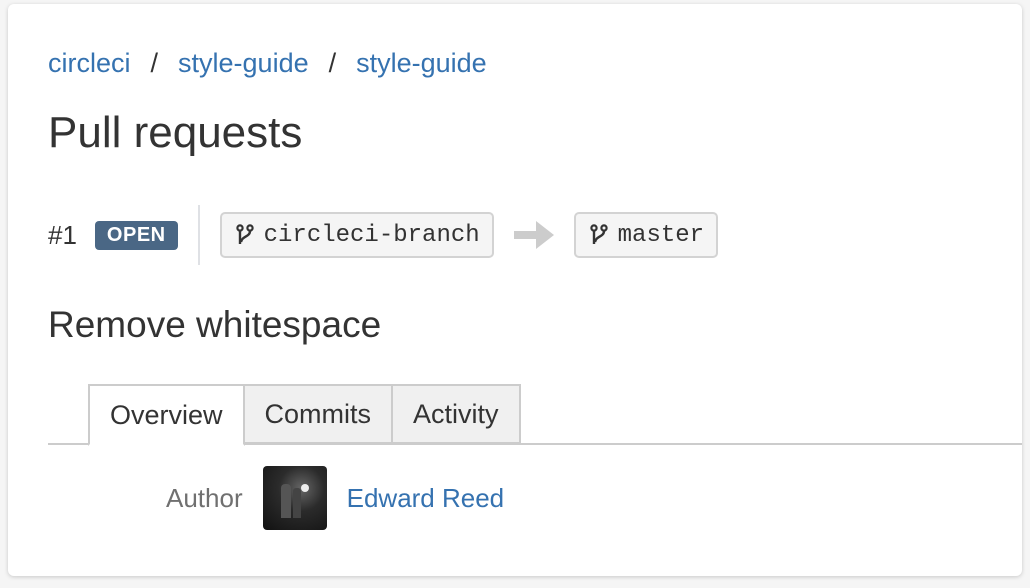 The height and width of the screenshot is (588, 1030). Describe the element at coordinates (136, 235) in the screenshot. I see `status-badge: OPEN` at that location.